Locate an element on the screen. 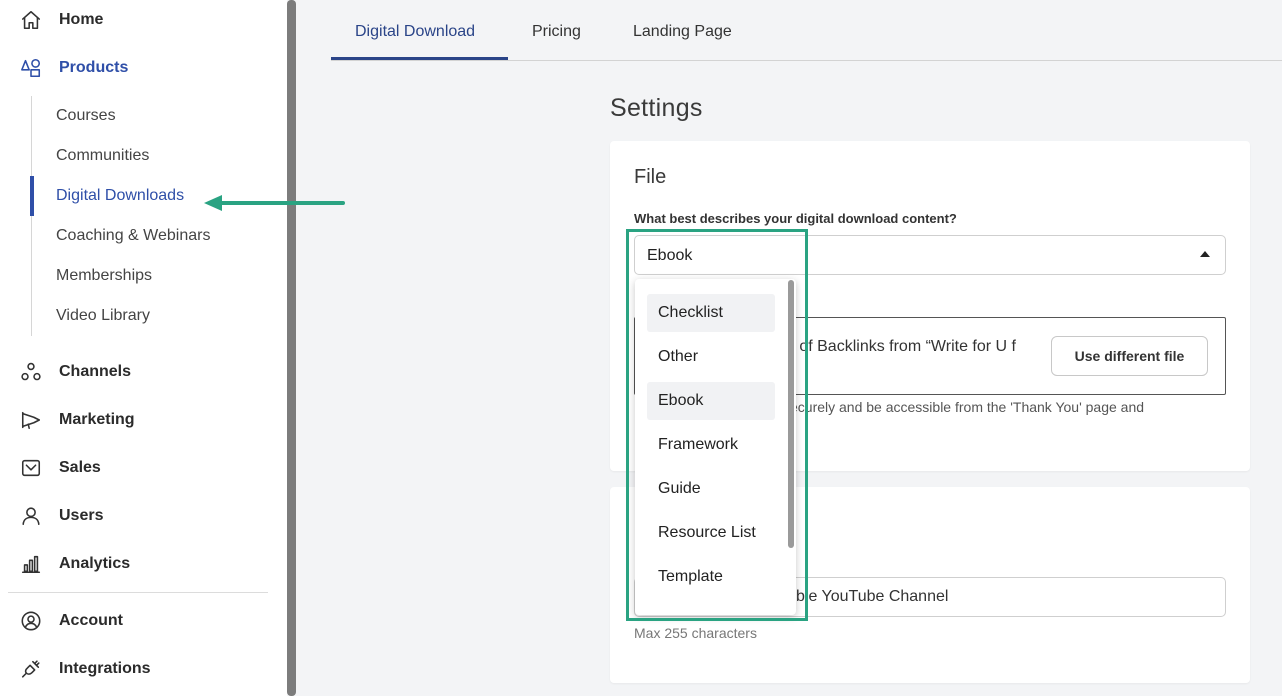  nav-home: Home is located at coordinates (61, 20).